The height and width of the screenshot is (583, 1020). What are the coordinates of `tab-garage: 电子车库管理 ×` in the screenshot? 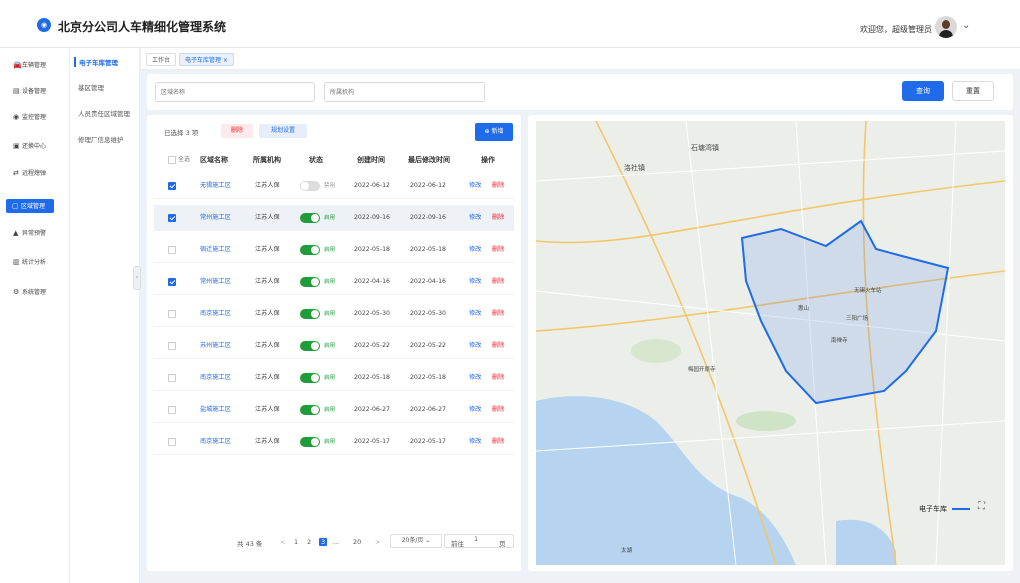 It's located at (206, 59).